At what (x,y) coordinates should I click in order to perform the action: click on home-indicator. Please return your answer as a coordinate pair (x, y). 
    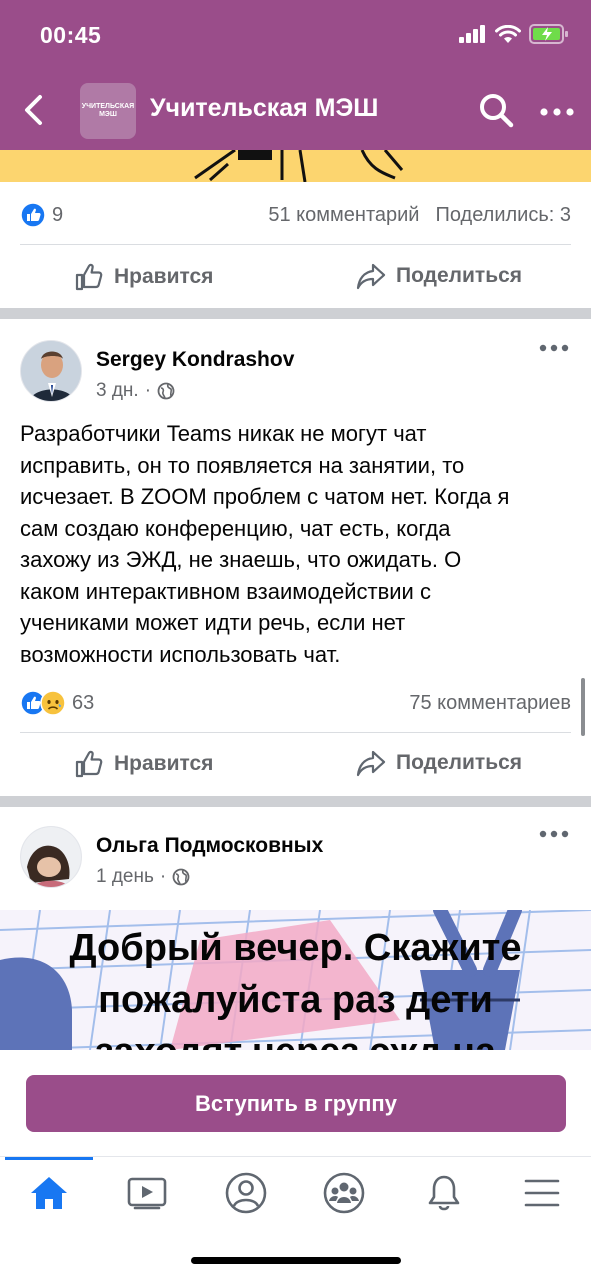
    Looking at the image, I should click on (296, 1260).